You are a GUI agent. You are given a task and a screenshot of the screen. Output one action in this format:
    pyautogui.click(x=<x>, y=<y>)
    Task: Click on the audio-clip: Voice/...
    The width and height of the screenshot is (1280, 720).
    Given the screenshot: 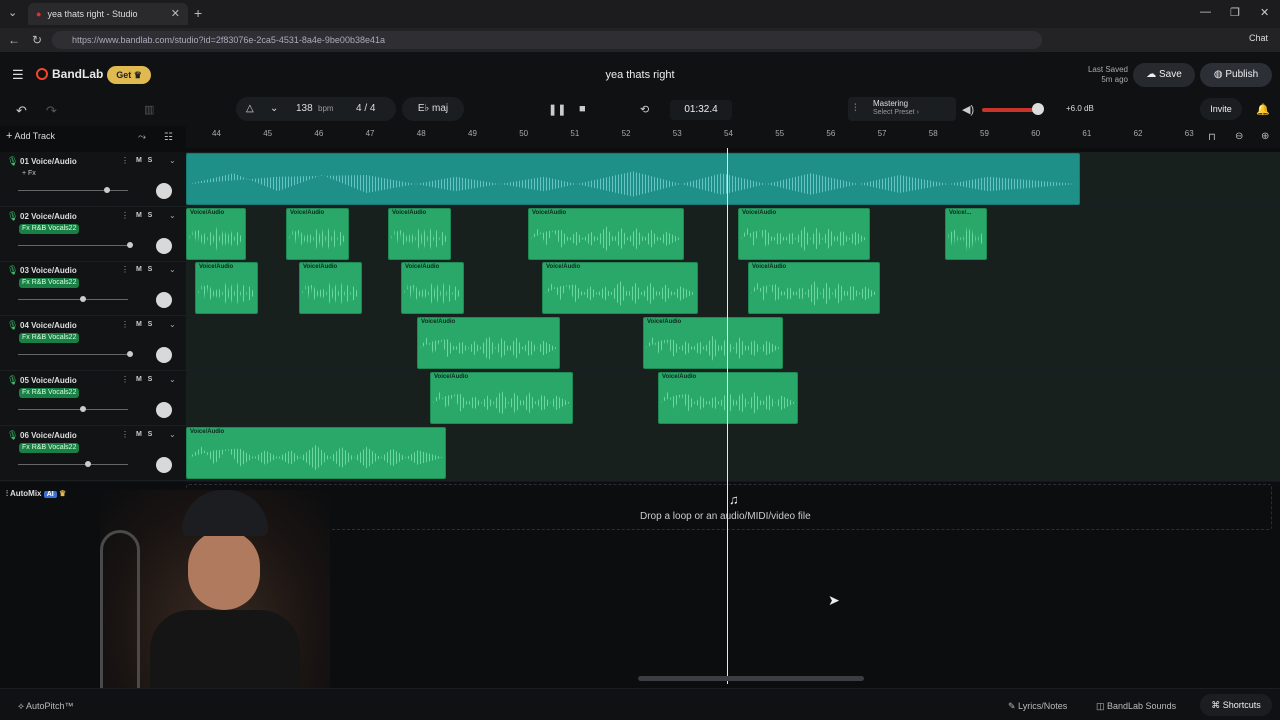 What is the action you would take?
    pyautogui.click(x=966, y=233)
    